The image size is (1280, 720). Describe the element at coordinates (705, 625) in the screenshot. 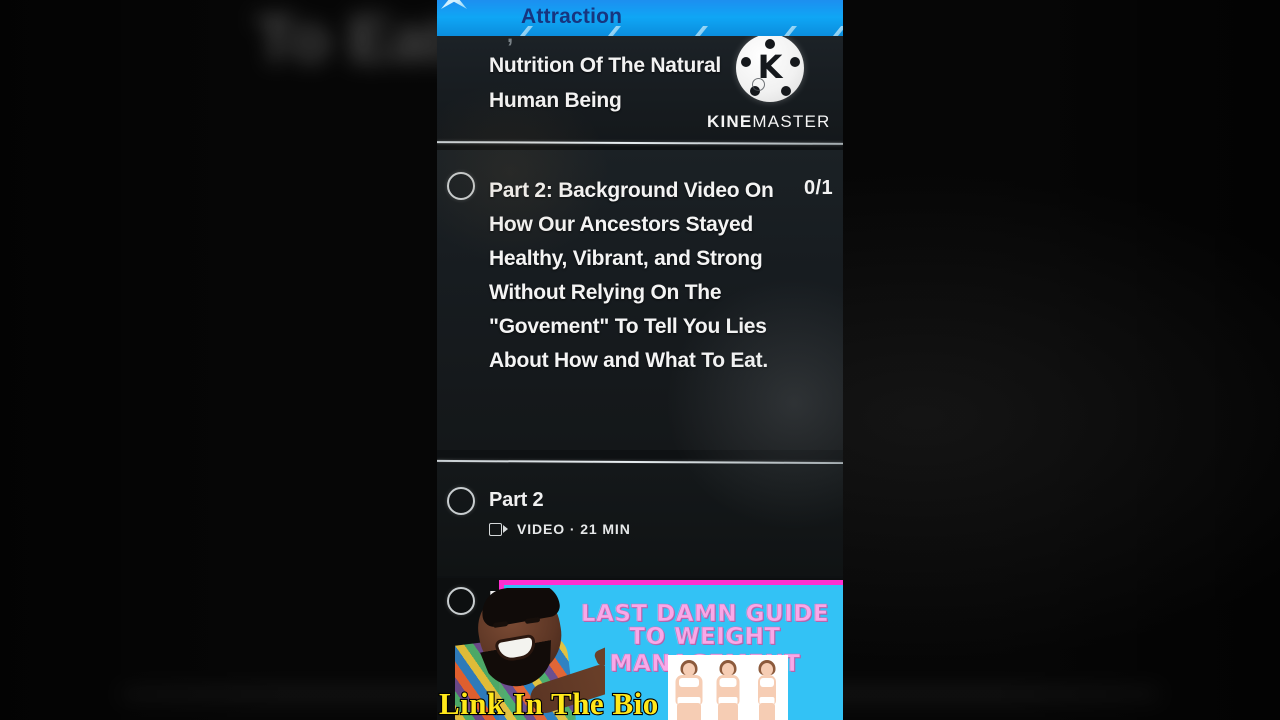

I see `promo-headline-line-1: LAST DAMN GUIDE TO WEIGHT` at that location.